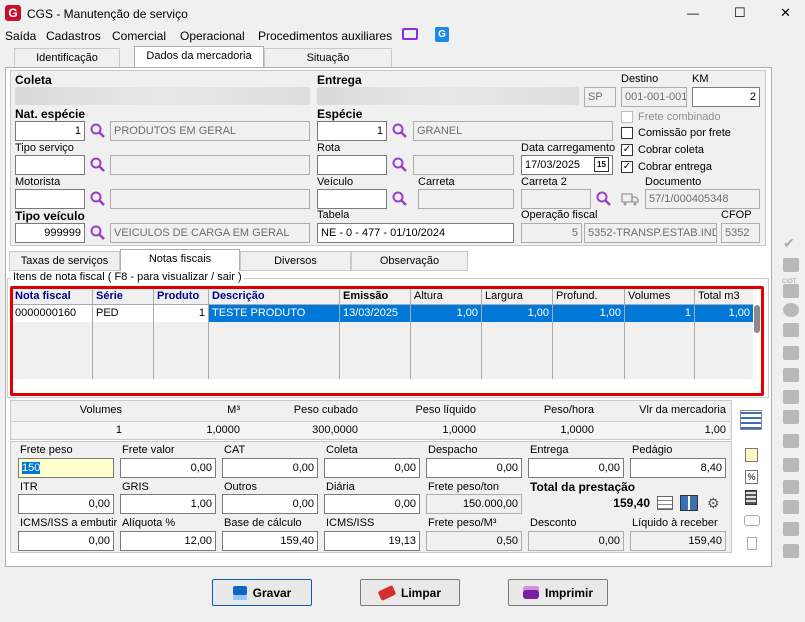 The height and width of the screenshot is (622, 805). I want to click on cobrar-coleta-label: Cobrar coleta, so click(671, 150).